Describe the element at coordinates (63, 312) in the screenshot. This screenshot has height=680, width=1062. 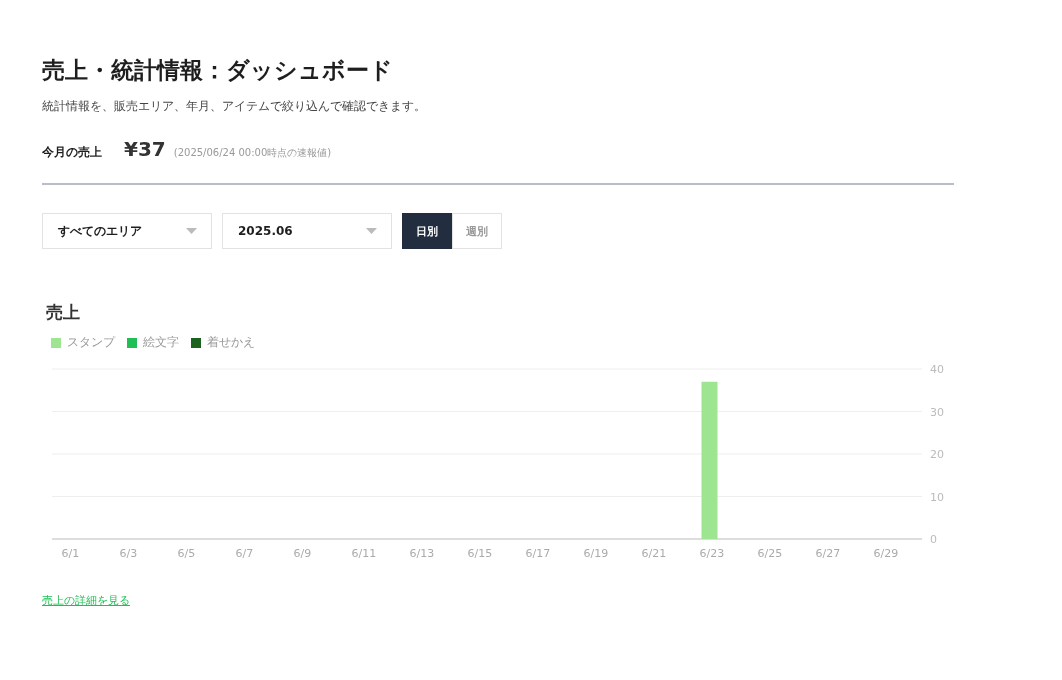
I see `chart-title: 売上` at that location.